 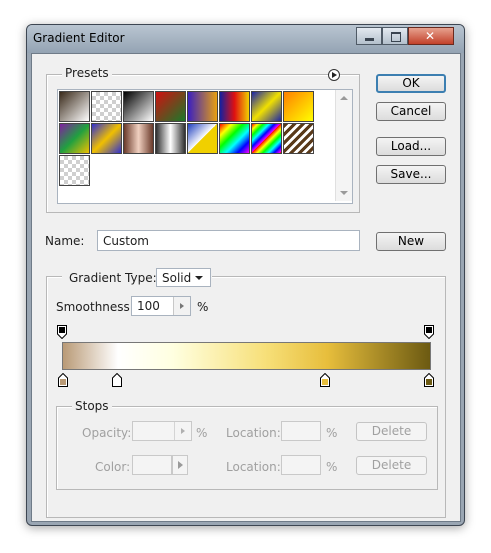 I want to click on opacity-stop-right, so click(x=429, y=332).